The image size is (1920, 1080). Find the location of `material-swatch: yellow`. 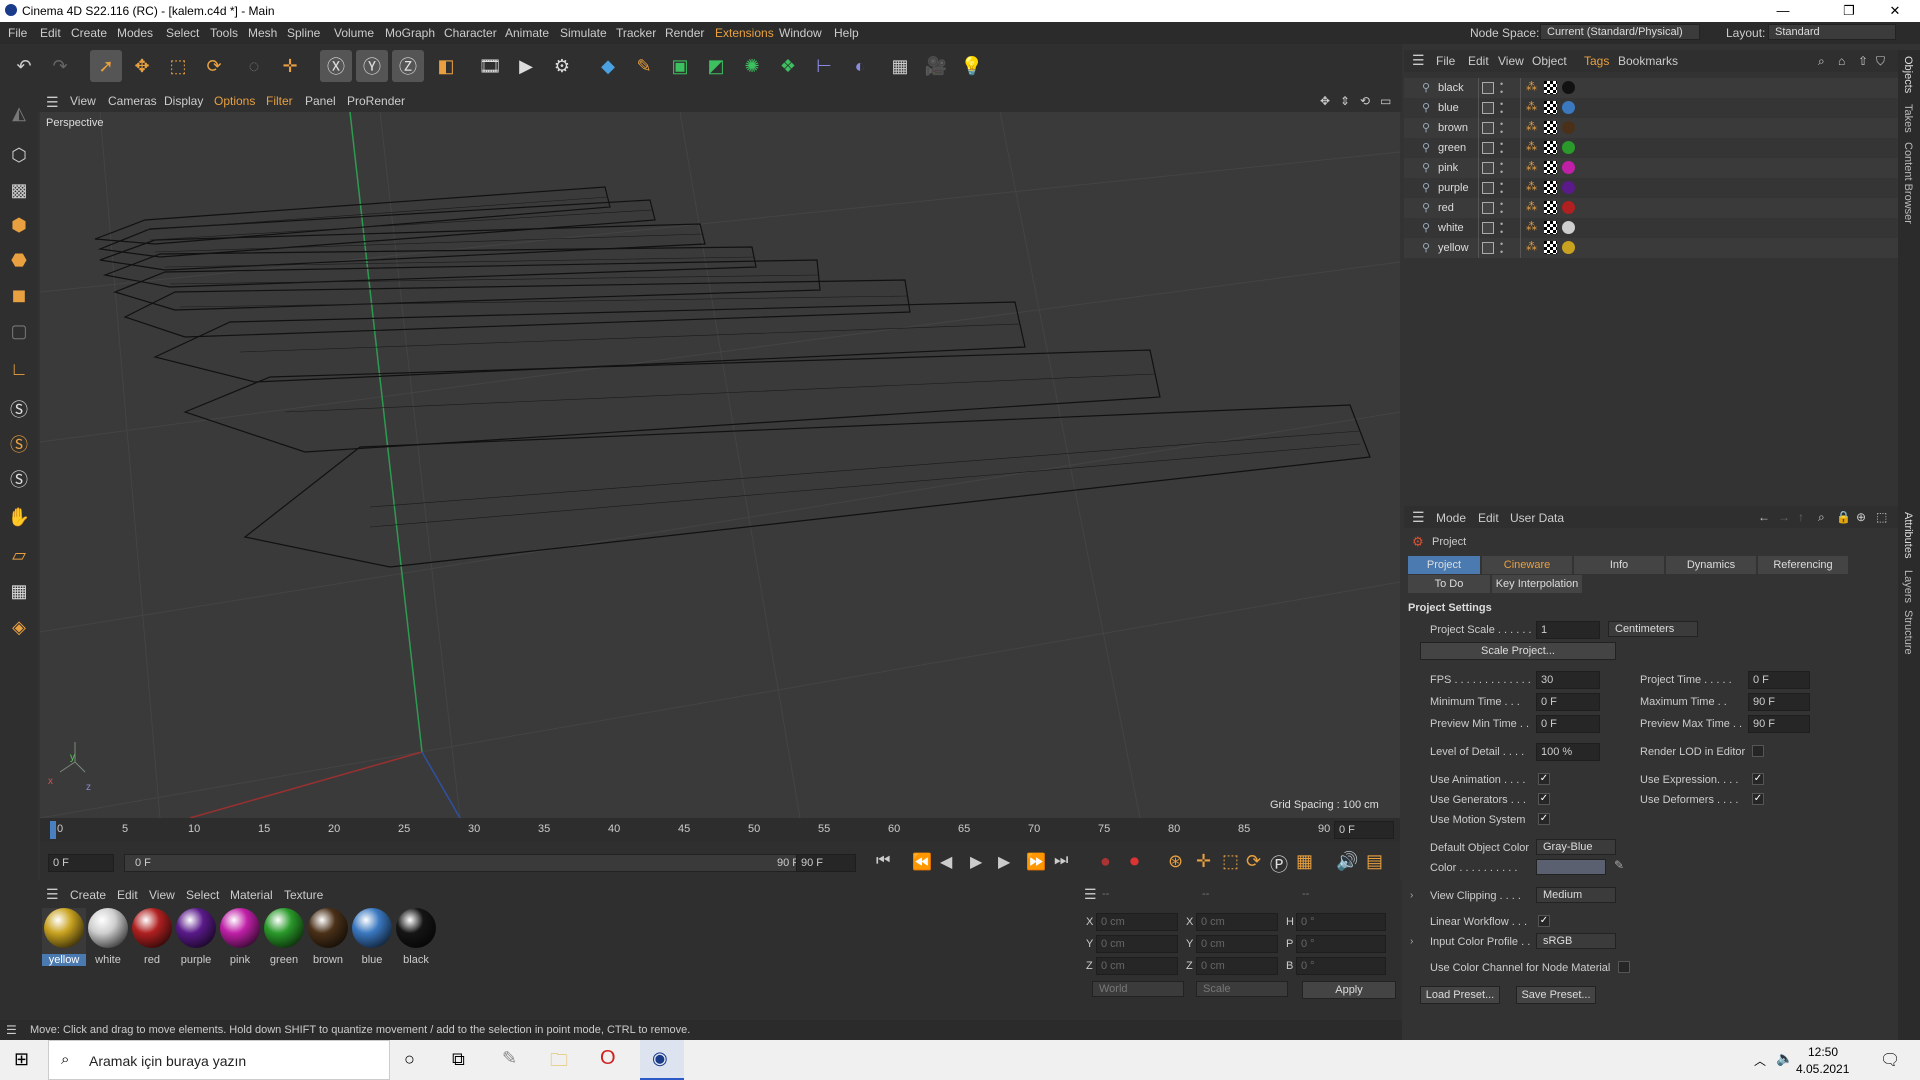

material-swatch: yellow is located at coordinates (64, 937).